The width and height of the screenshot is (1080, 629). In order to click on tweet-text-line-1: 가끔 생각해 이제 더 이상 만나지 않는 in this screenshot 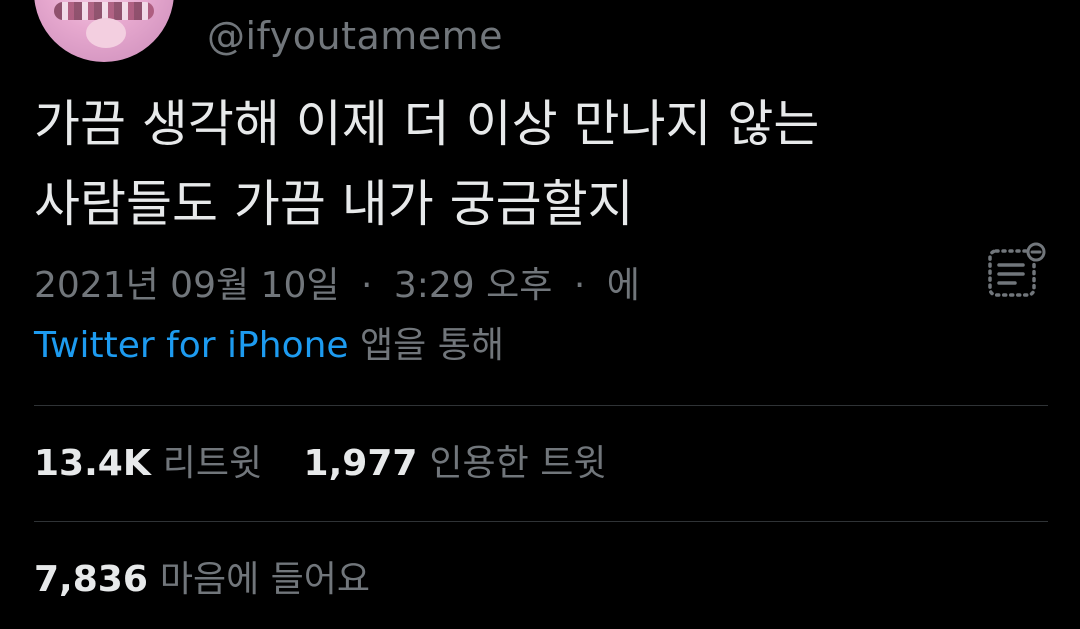, I will do `click(427, 124)`.